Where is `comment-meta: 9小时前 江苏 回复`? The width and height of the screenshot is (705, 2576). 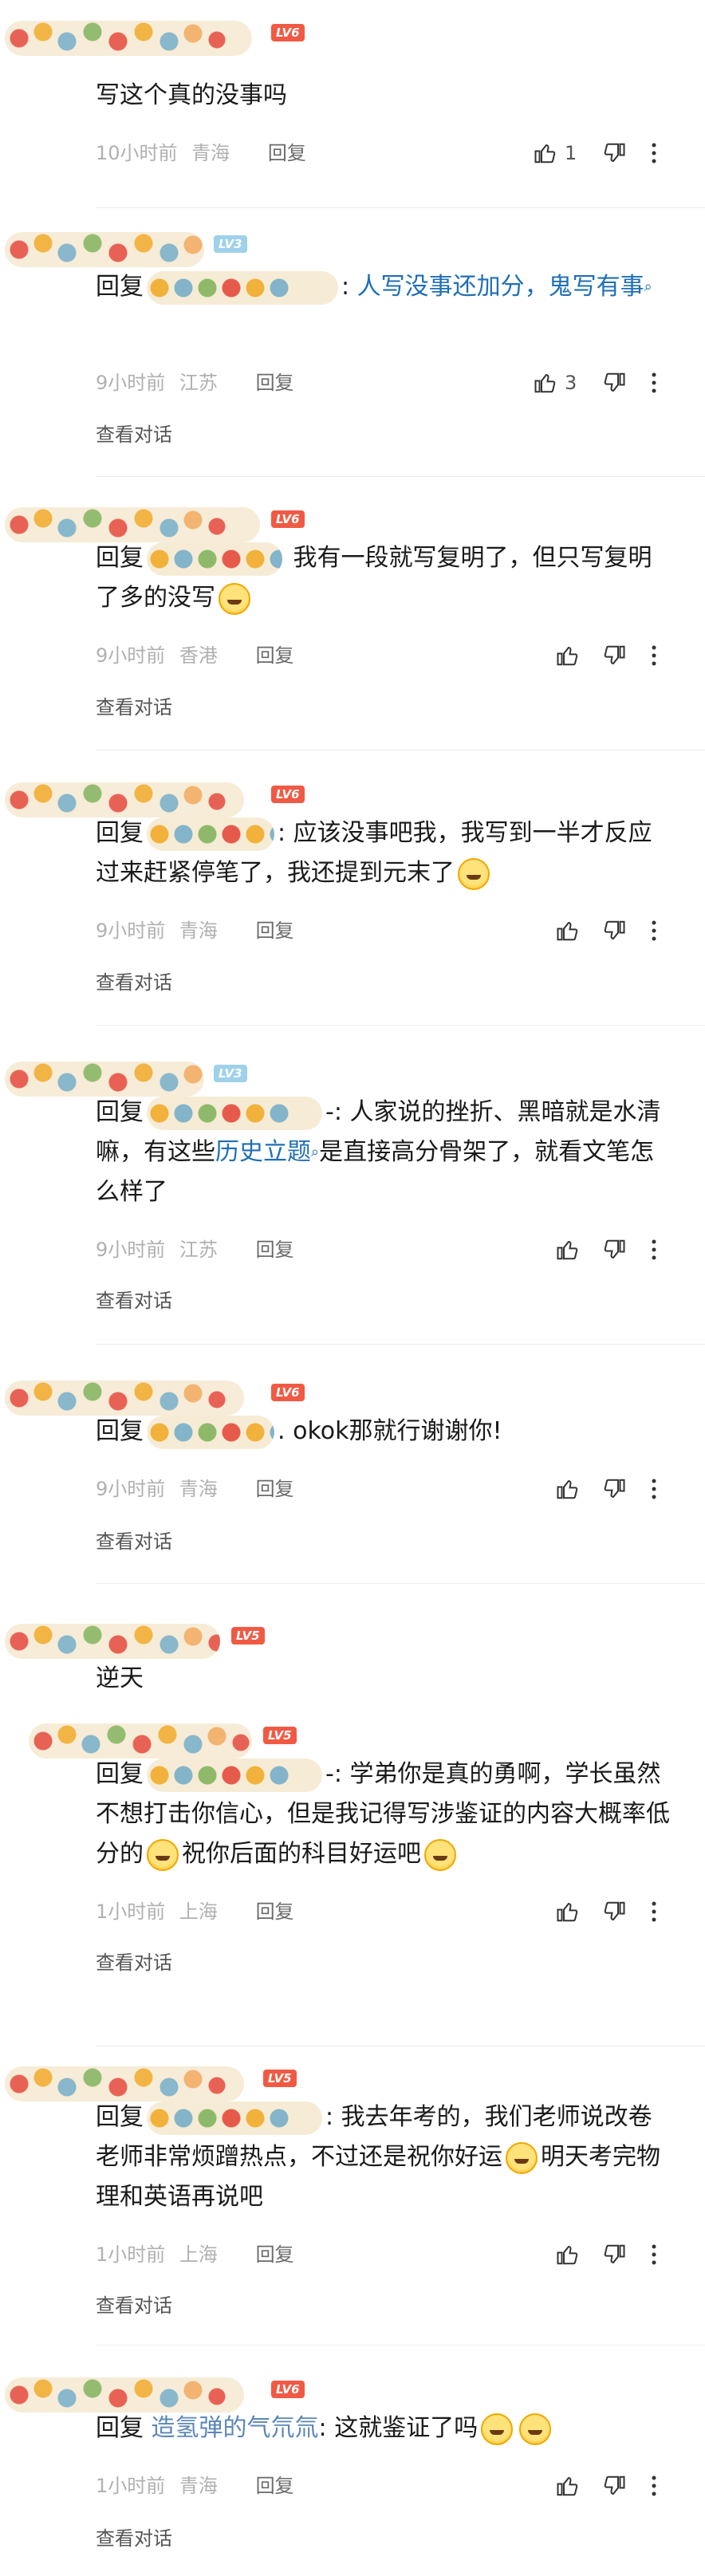
comment-meta: 9小时前 江苏 回复 is located at coordinates (383, 1250).